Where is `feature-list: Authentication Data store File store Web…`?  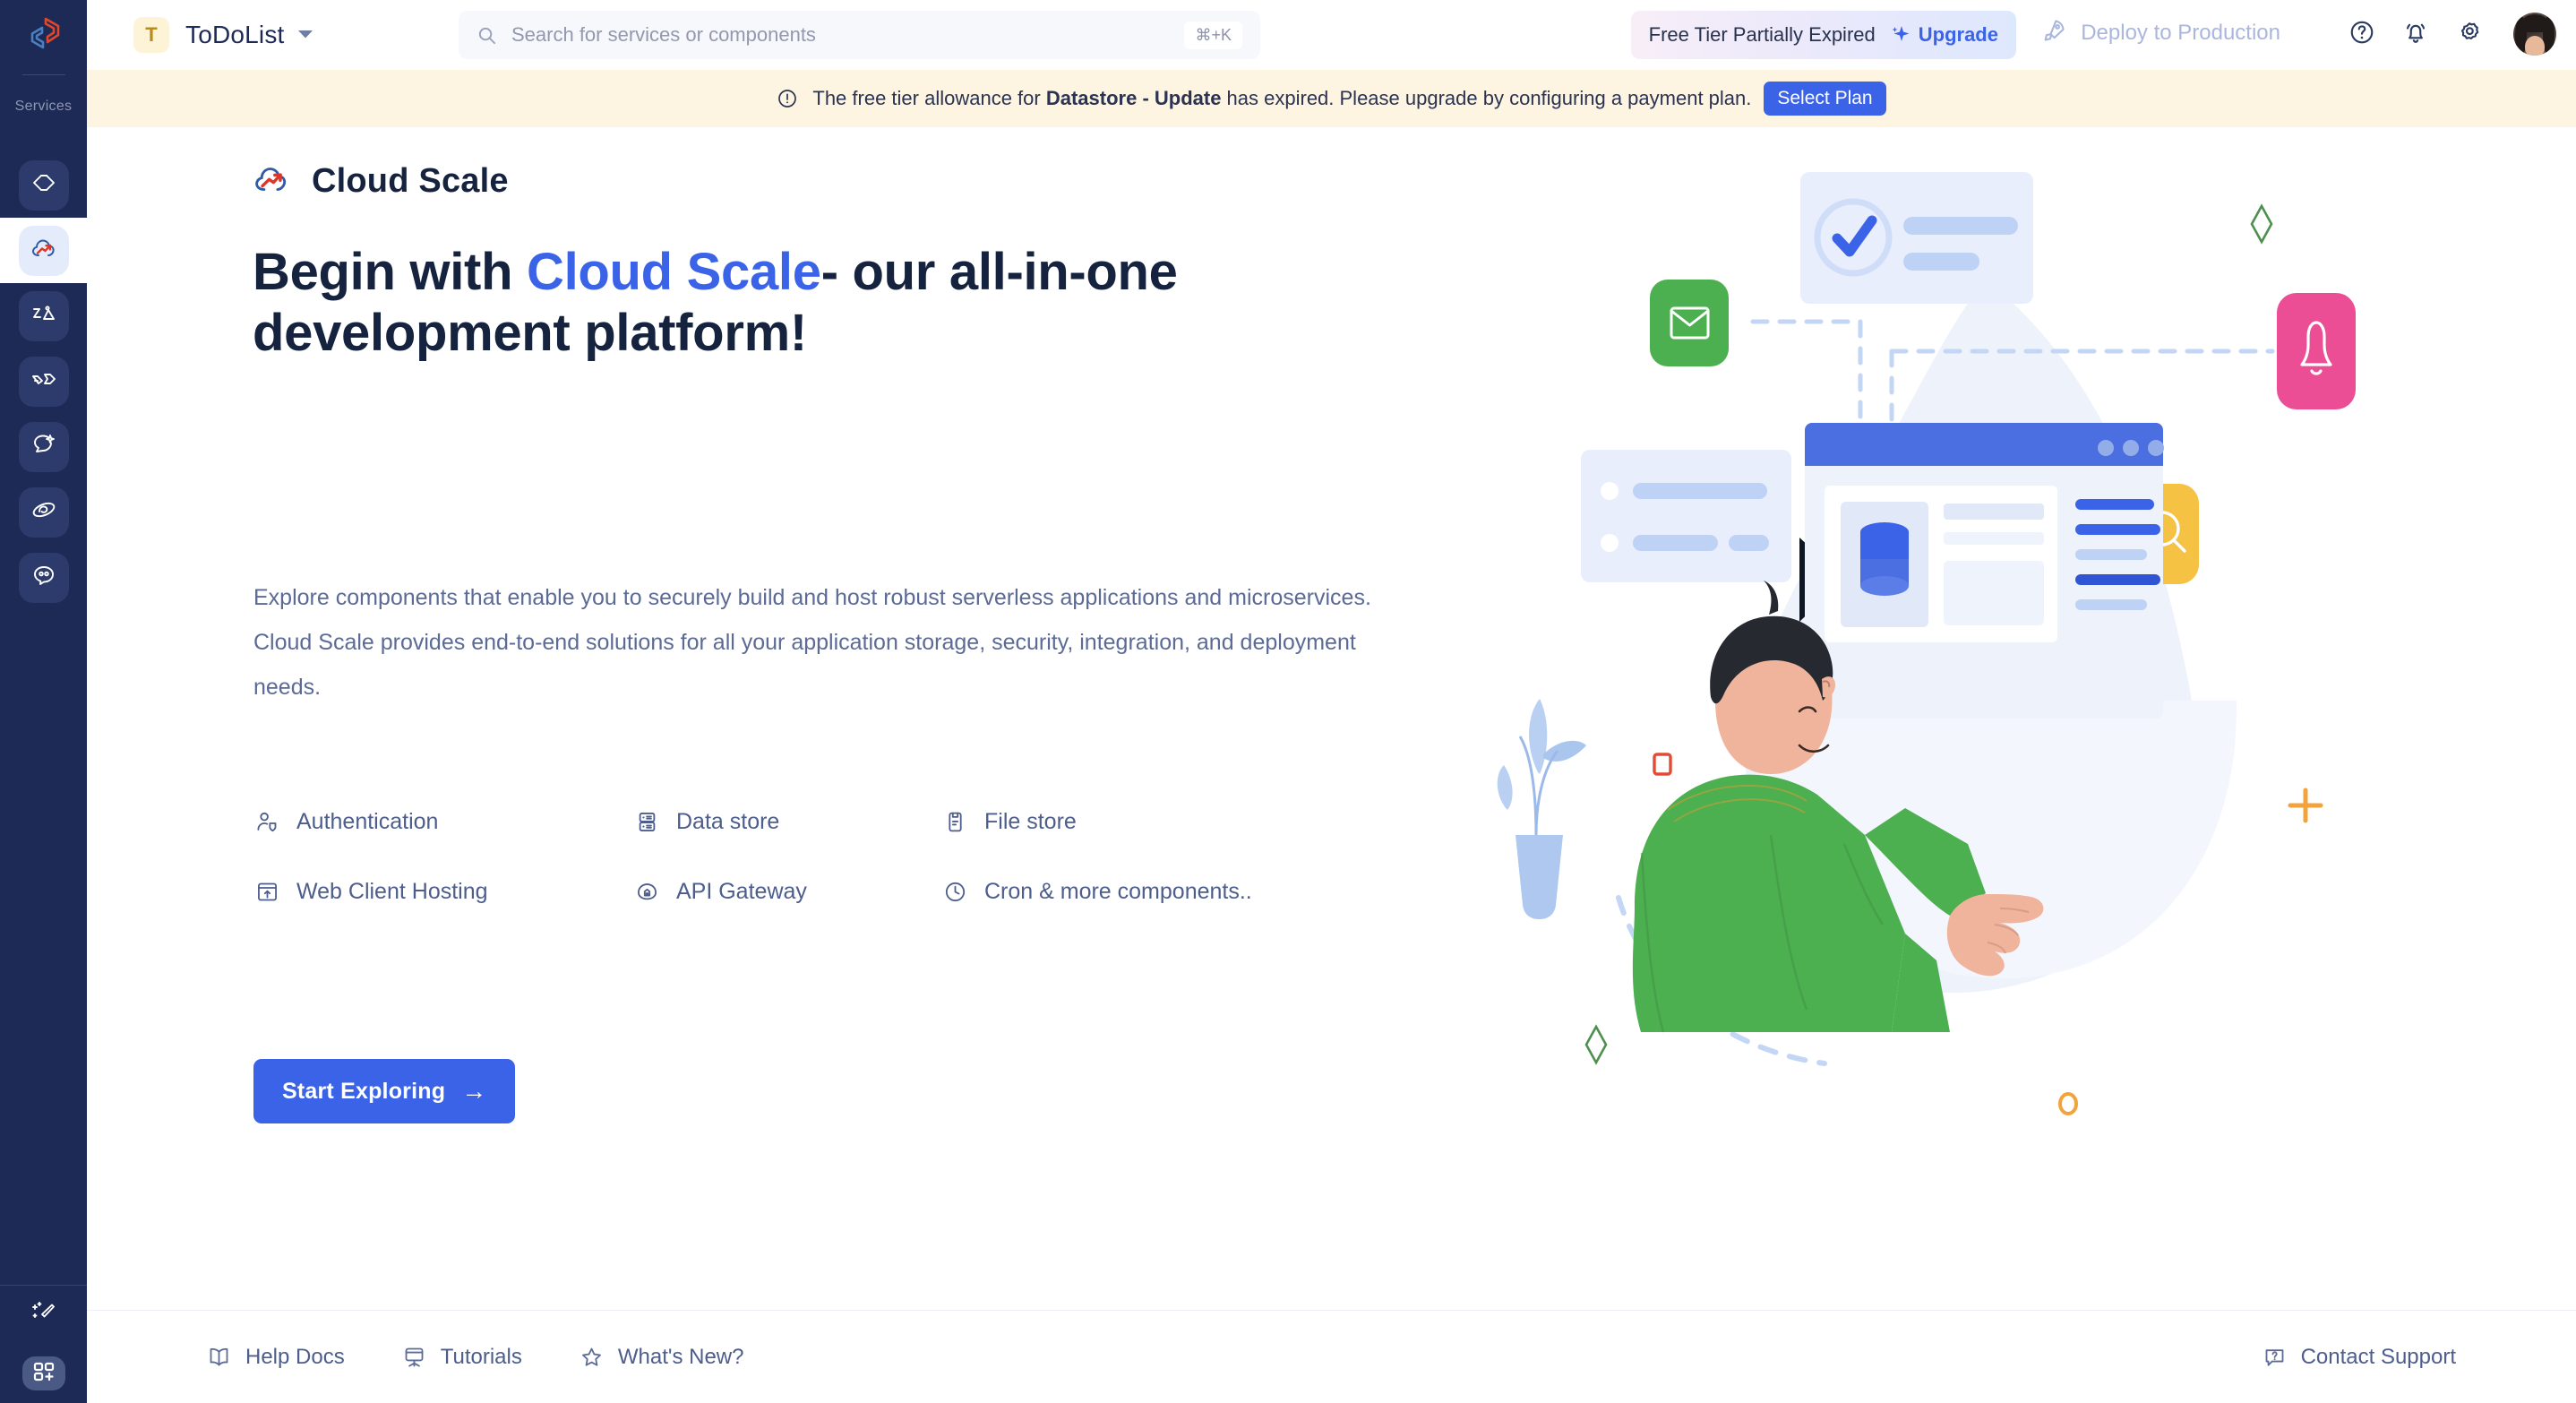 feature-list: Authentication Data store File store Web… is located at coordinates (752, 856).